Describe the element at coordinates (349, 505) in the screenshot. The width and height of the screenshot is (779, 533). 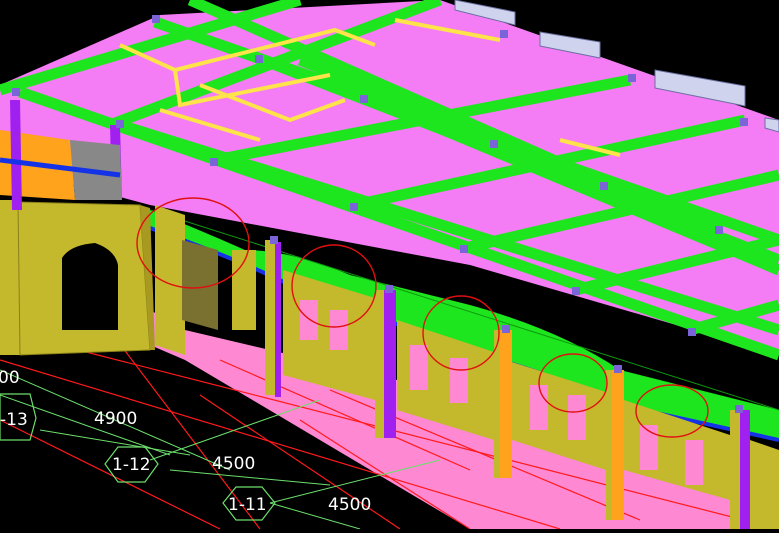
I see `dimension-label-4500-b: 4500` at that location.